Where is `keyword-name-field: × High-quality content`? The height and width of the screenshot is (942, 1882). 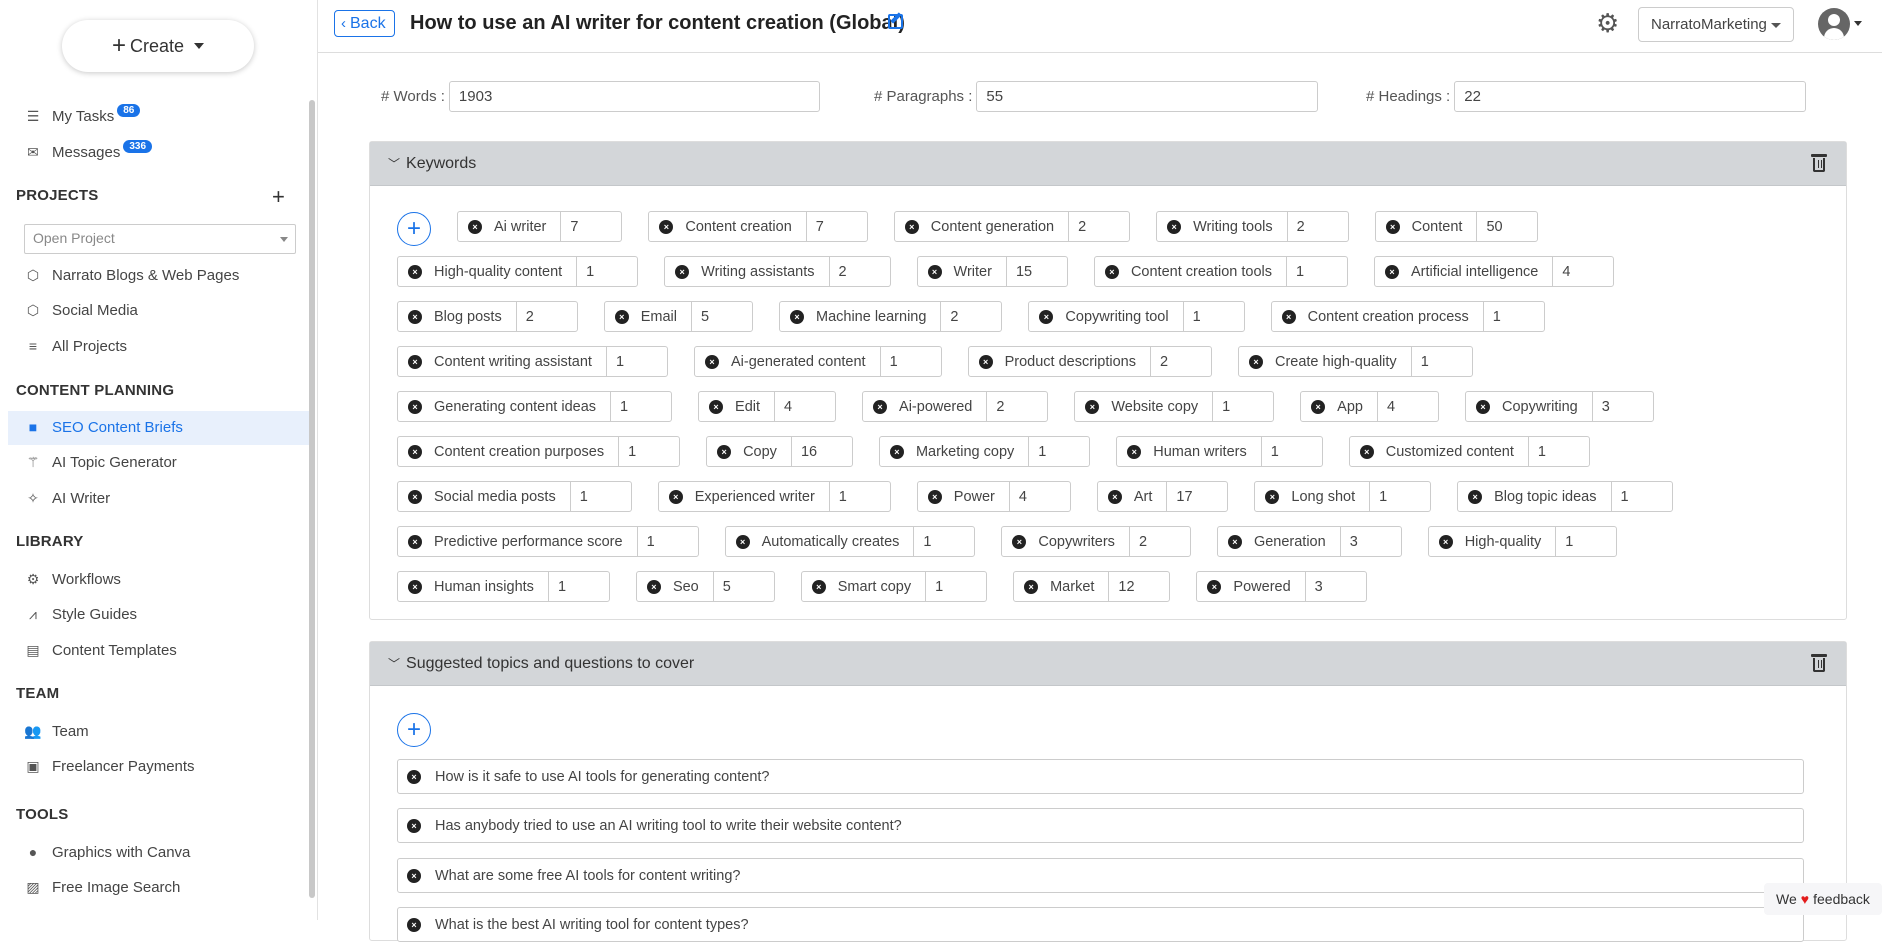
keyword-name-field: × High-quality content is located at coordinates (488, 271).